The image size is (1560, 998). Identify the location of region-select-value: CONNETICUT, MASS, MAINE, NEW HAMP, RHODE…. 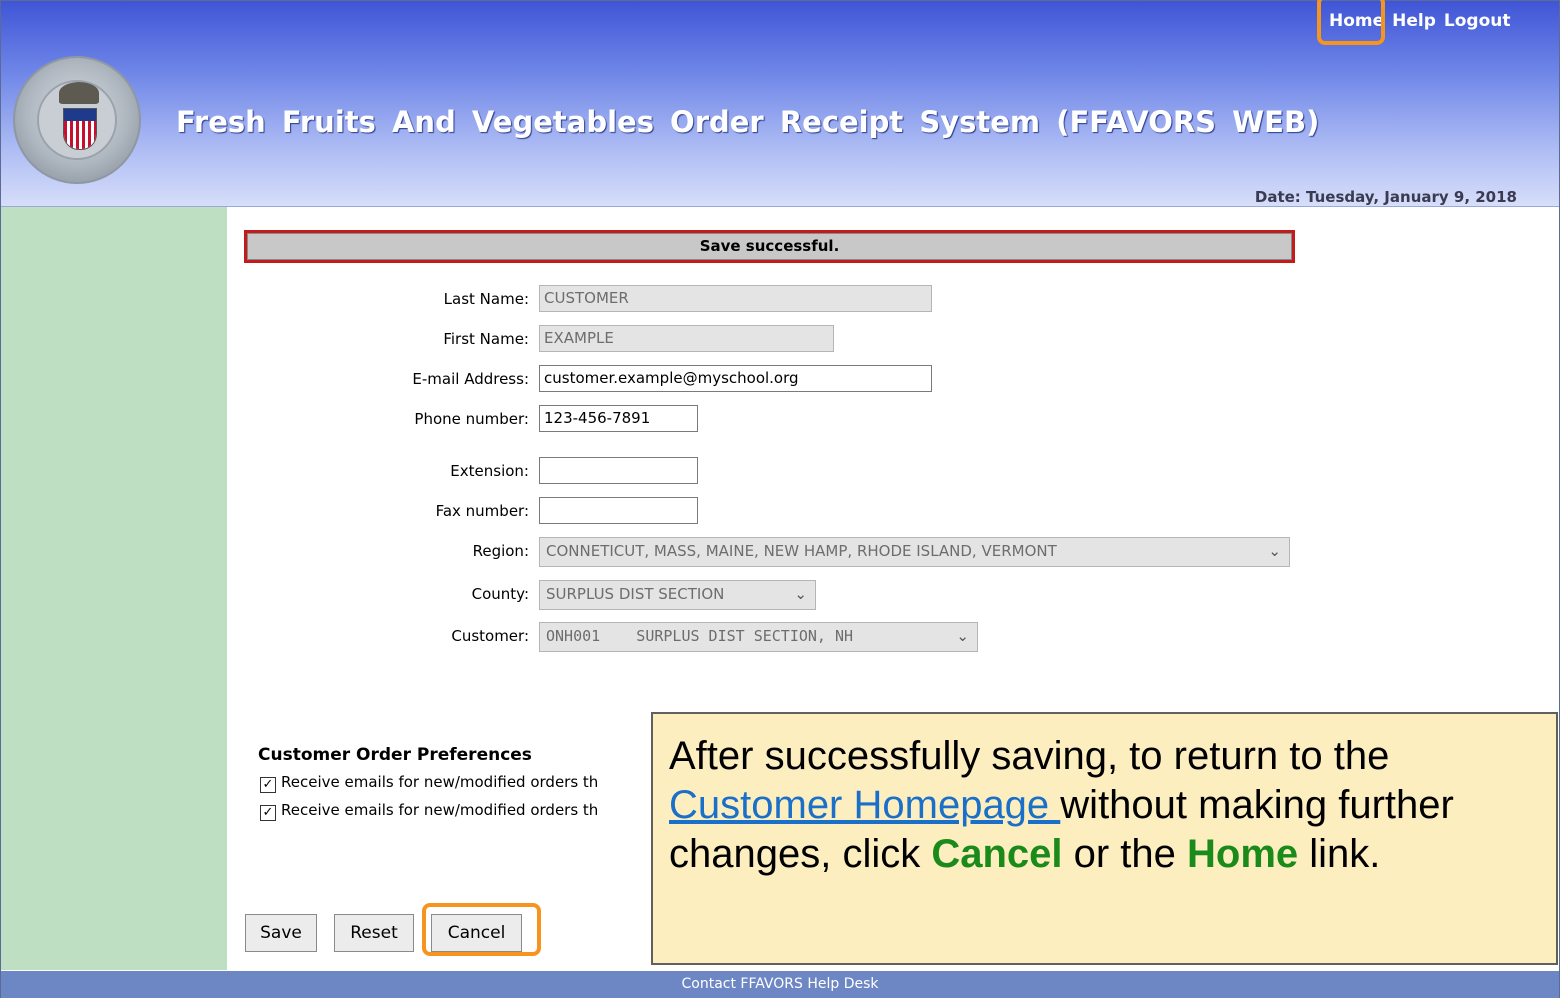
(801, 551).